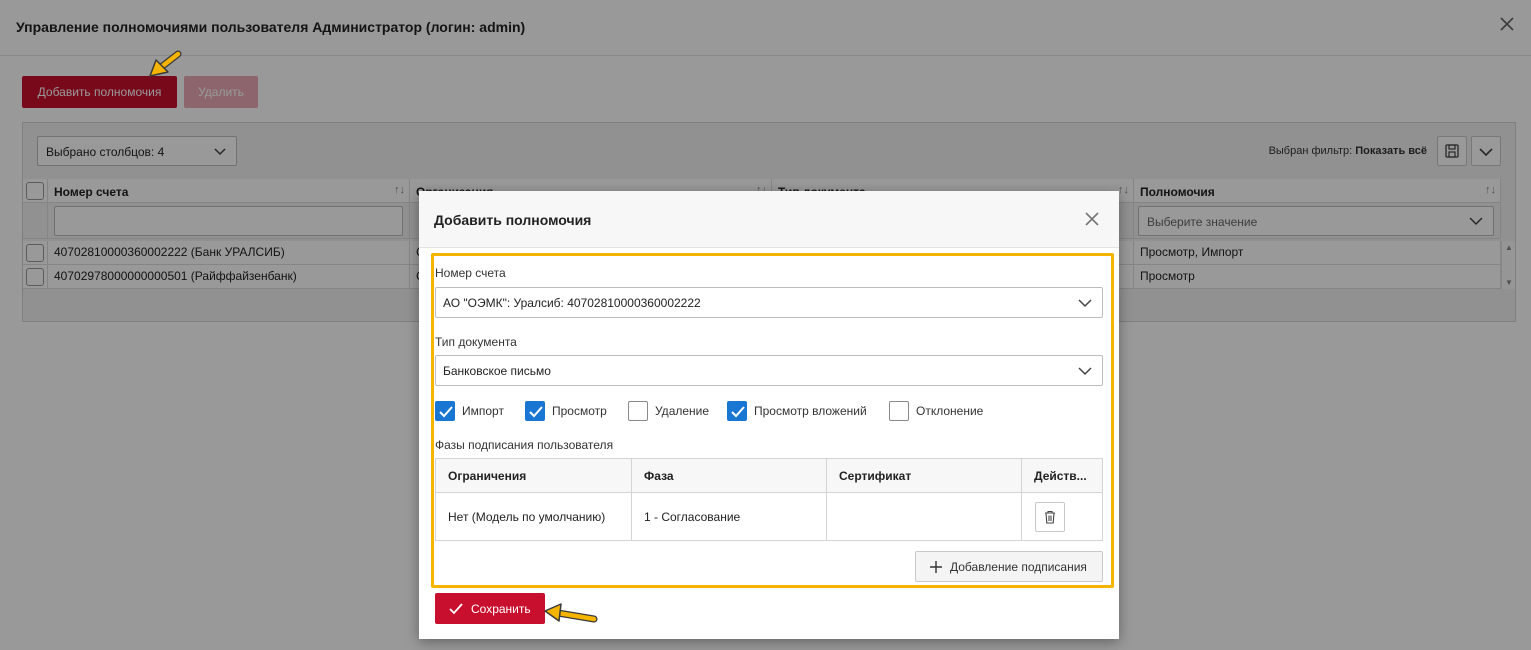 The height and width of the screenshot is (650, 1531). I want to click on certificate-cell, so click(924, 516).